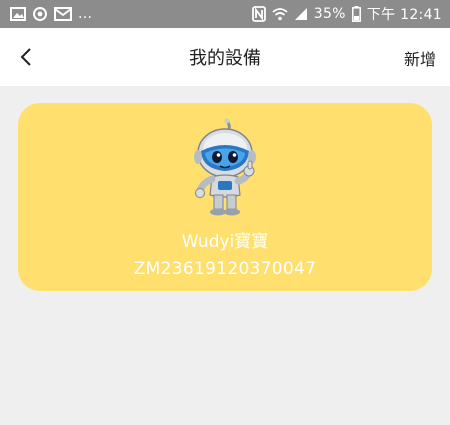 The width and height of the screenshot is (450, 425). Describe the element at coordinates (40, 14) in the screenshot. I see `power-icon` at that location.